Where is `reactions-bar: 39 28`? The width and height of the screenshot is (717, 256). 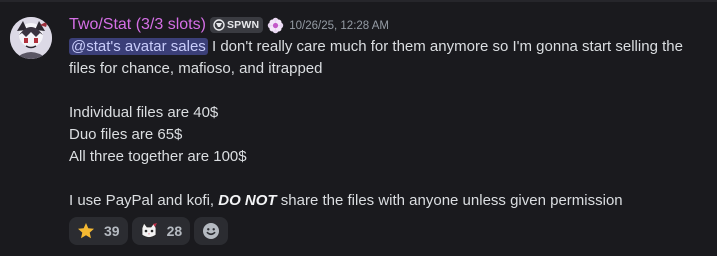 reactions-bar: 39 28 is located at coordinates (389, 231).